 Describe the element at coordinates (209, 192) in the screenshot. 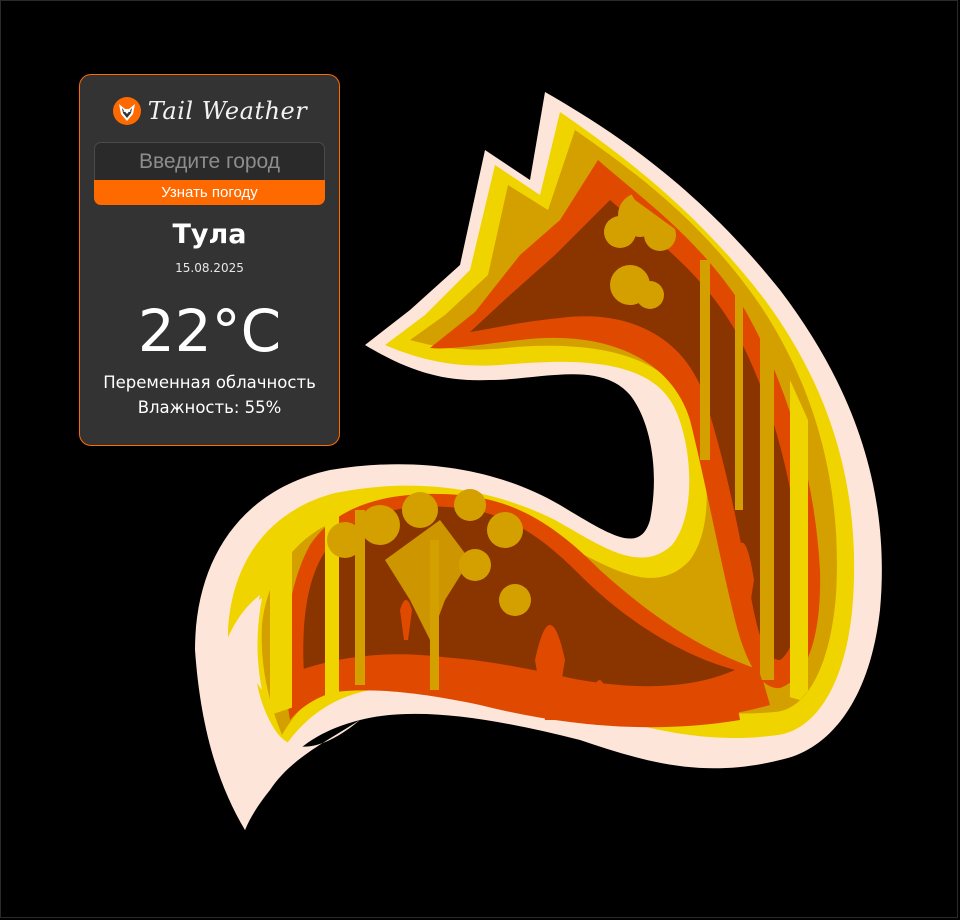

I see `get-weather-button: Узнать погоду` at that location.